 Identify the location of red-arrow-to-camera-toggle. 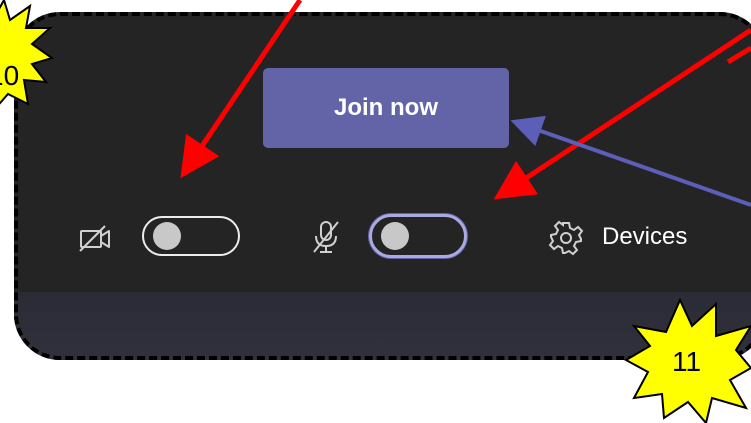
(241, 89).